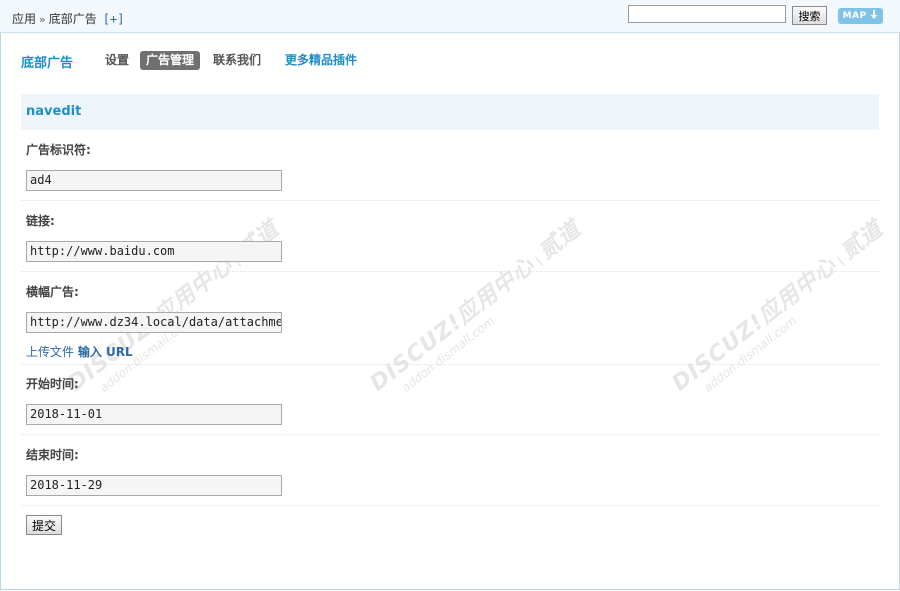 This screenshot has width=900, height=591. Describe the element at coordinates (809, 15) in the screenshot. I see `search-button: 搜索` at that location.